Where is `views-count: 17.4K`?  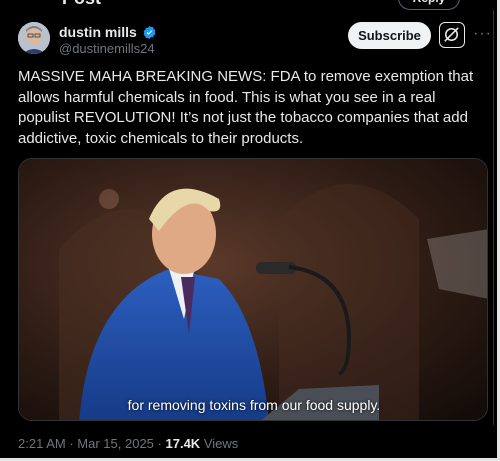 views-count: 17.4K is located at coordinates (183, 443).